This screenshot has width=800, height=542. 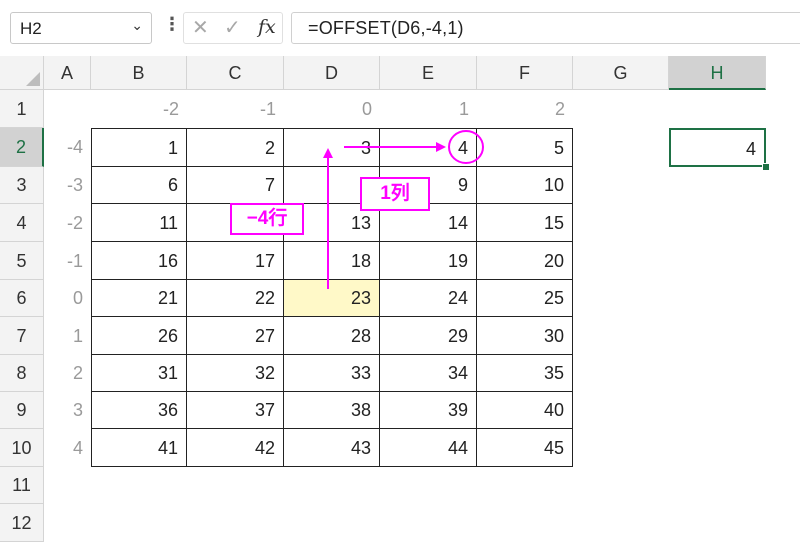 I want to click on table-cell: 3, so click(x=332, y=147).